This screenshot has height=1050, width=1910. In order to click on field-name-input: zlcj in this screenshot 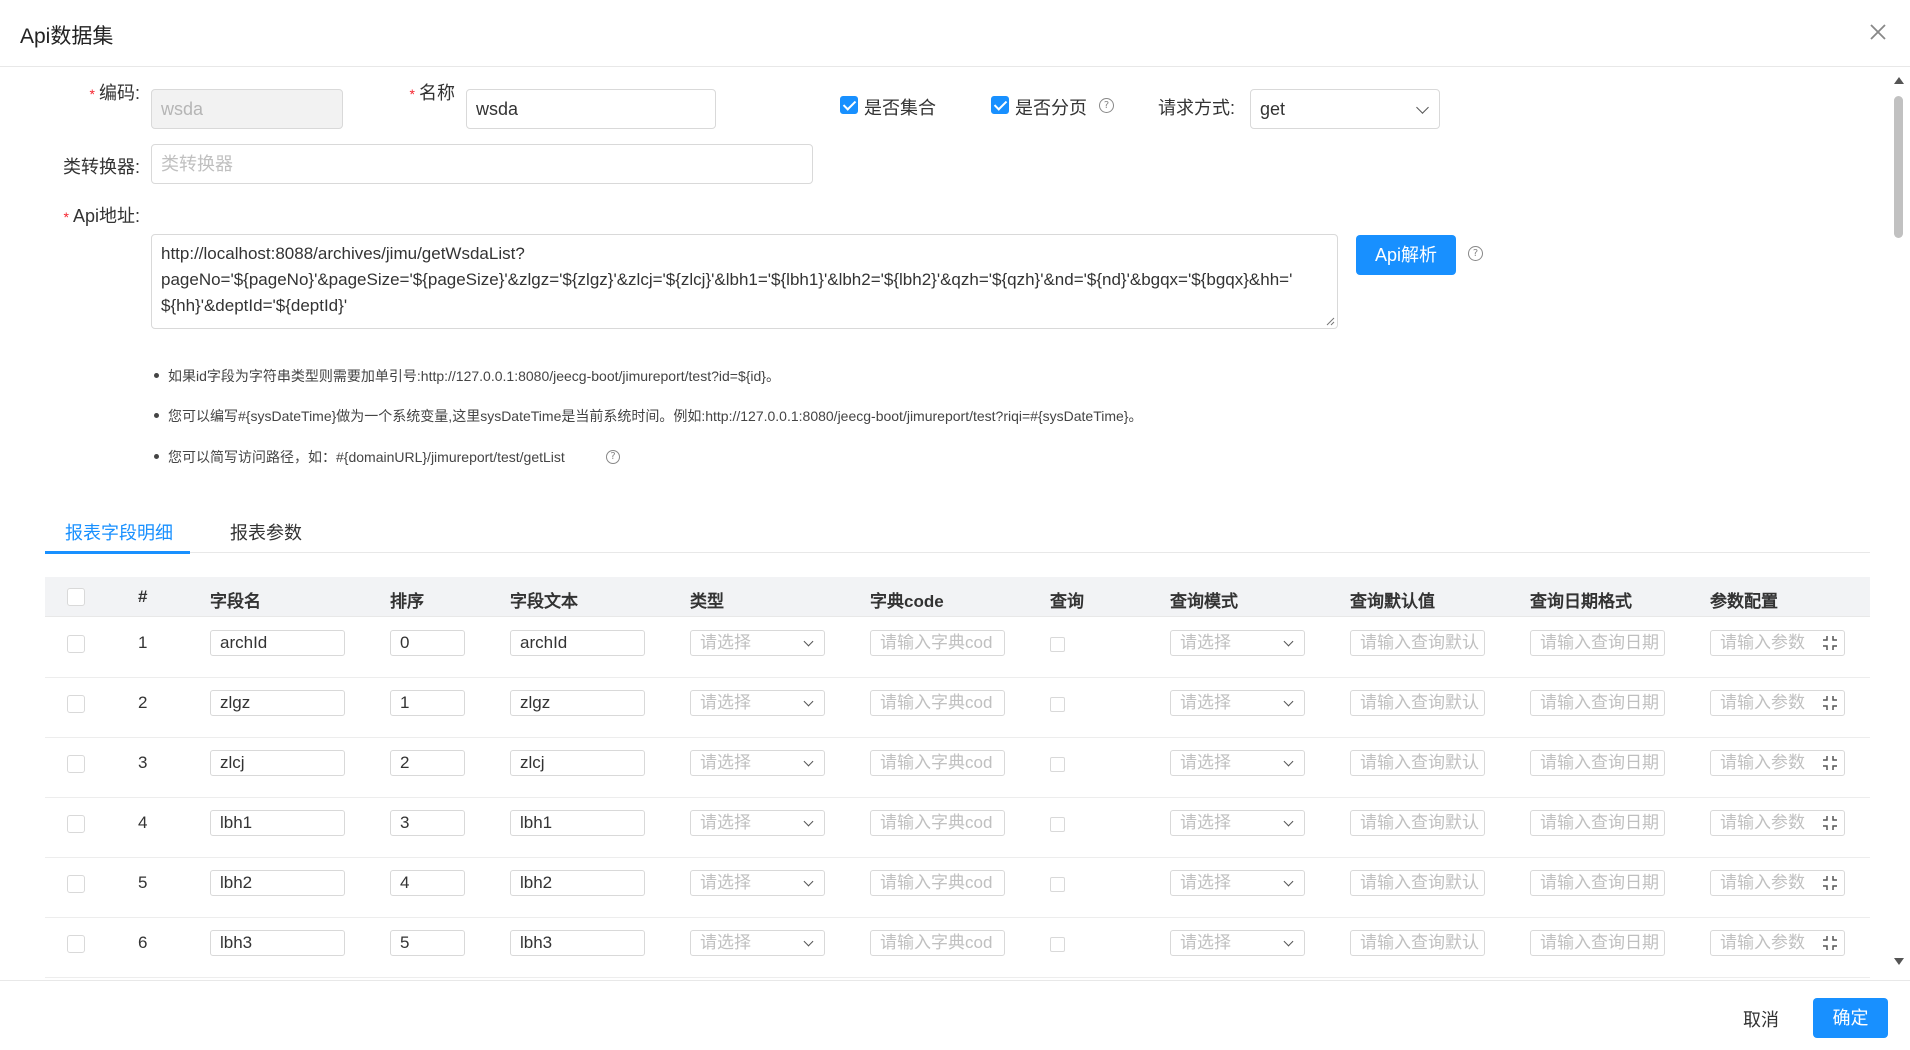, I will do `click(277, 763)`.